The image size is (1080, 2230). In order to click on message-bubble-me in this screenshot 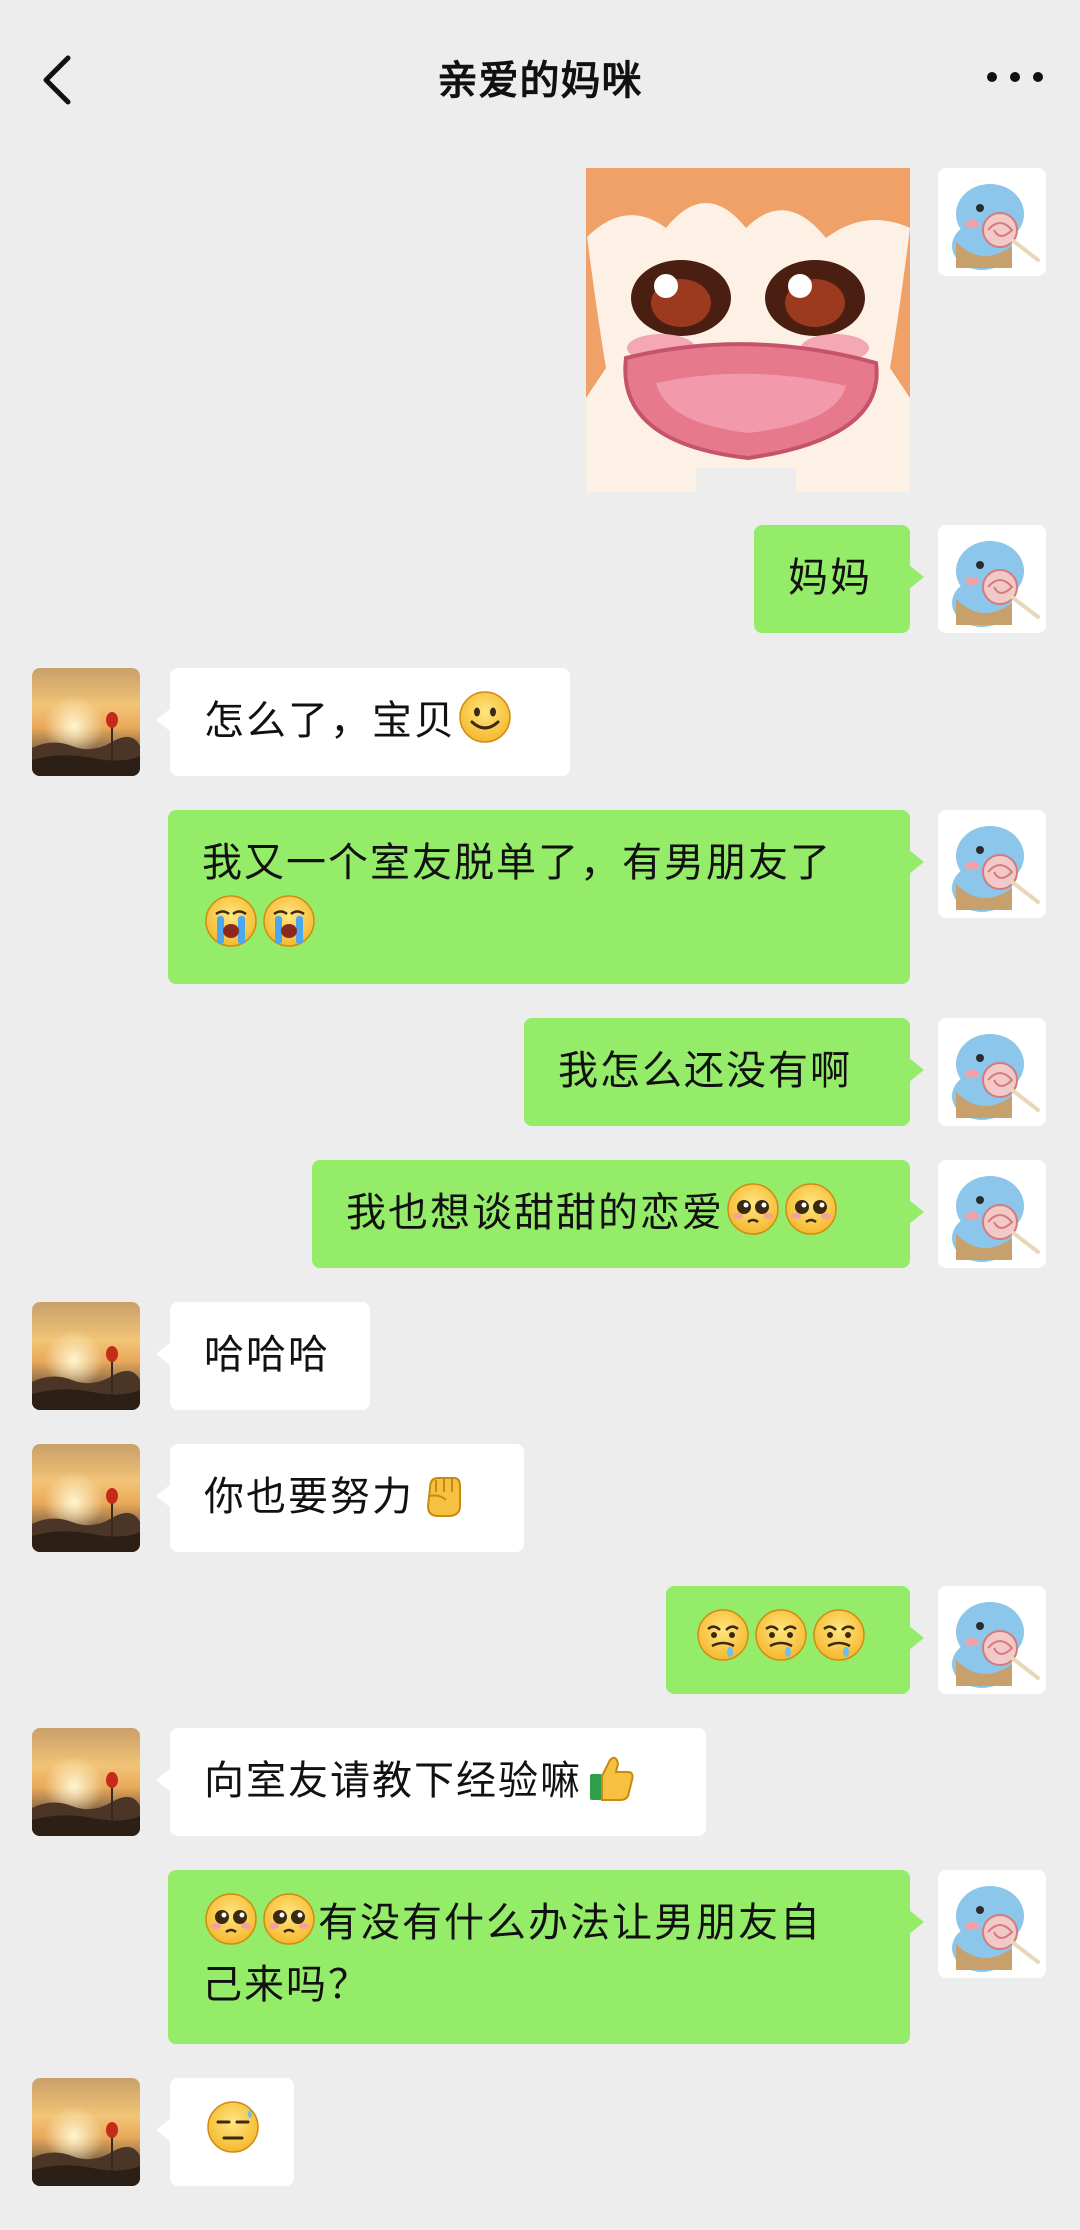, I will do `click(795, 1640)`.